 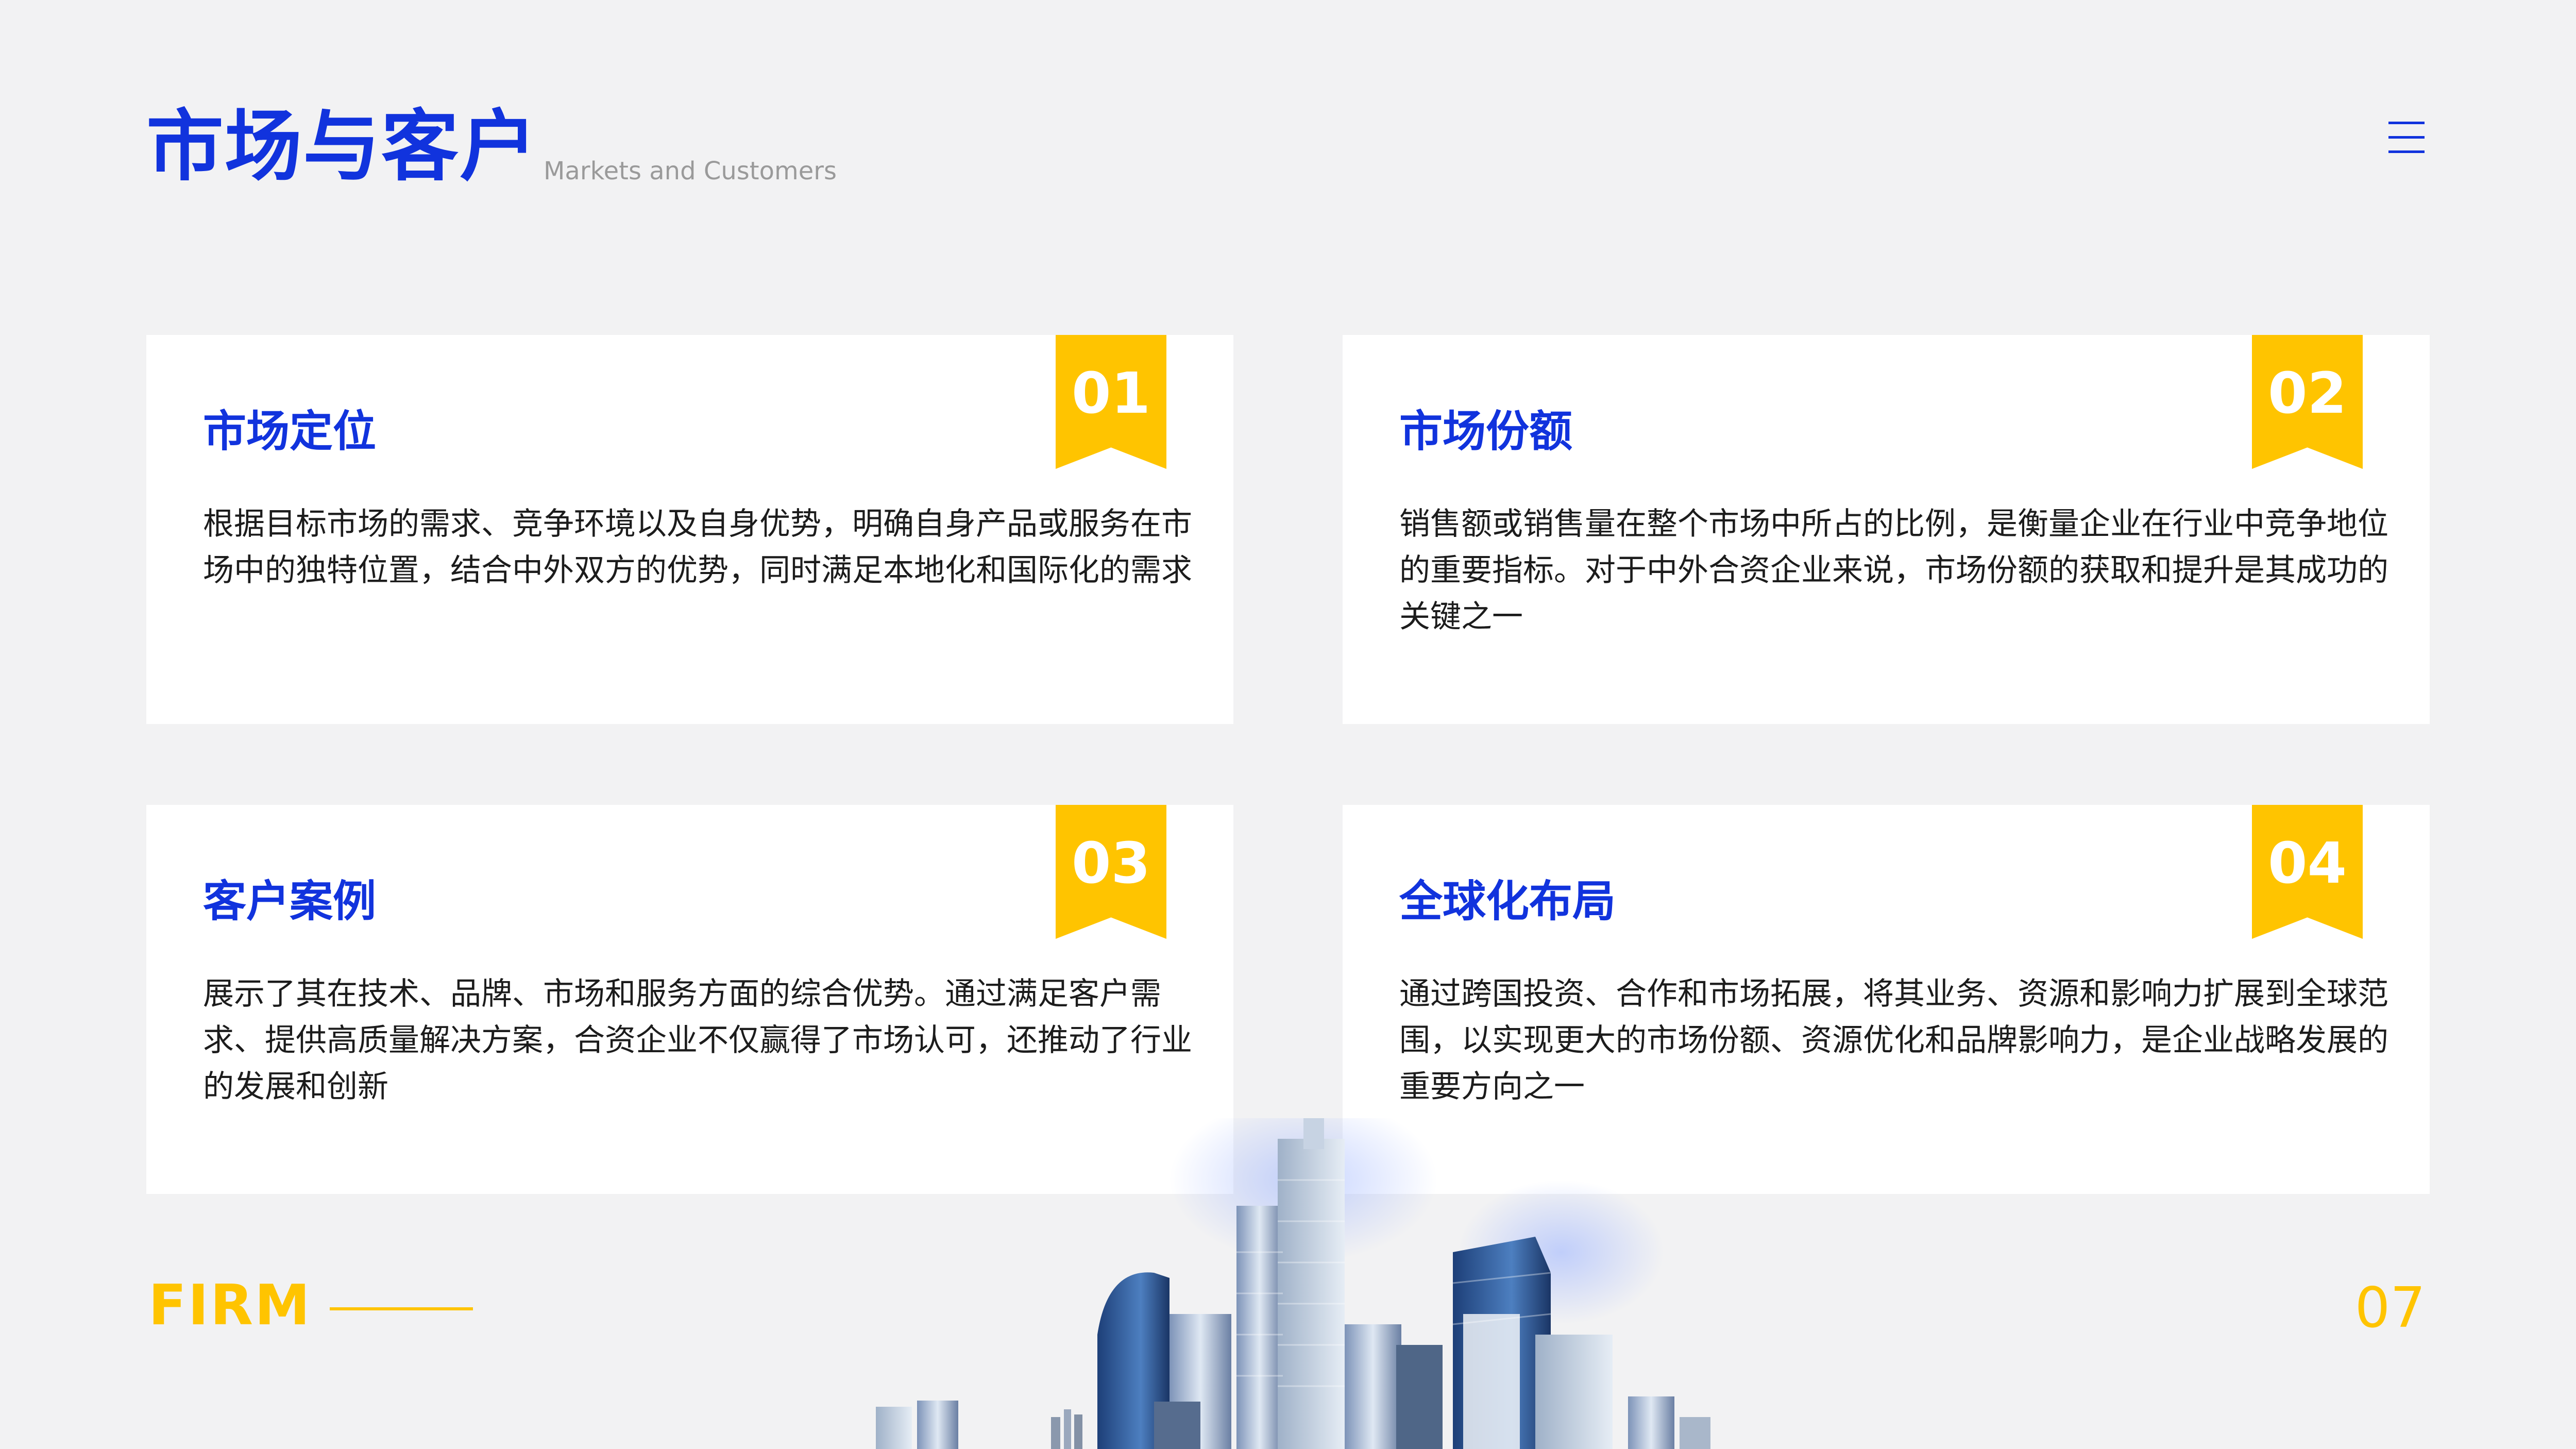 I want to click on menu-icon, so click(x=2406, y=138).